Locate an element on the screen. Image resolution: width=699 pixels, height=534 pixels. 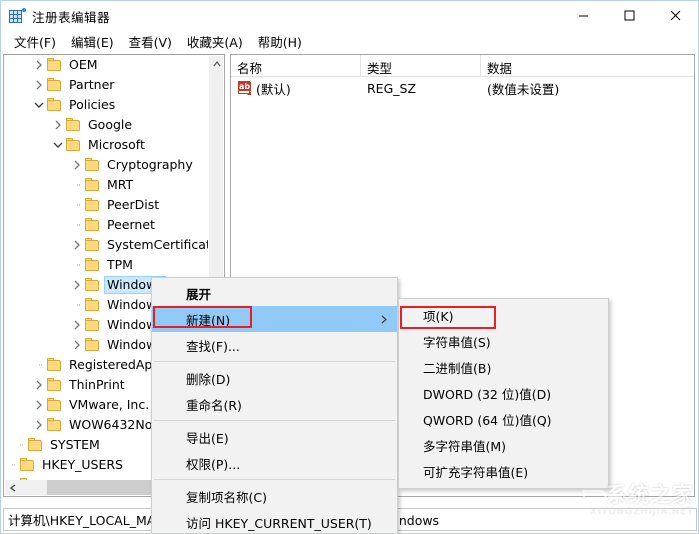
window-title: 注册表编辑器 is located at coordinates (71, 17).